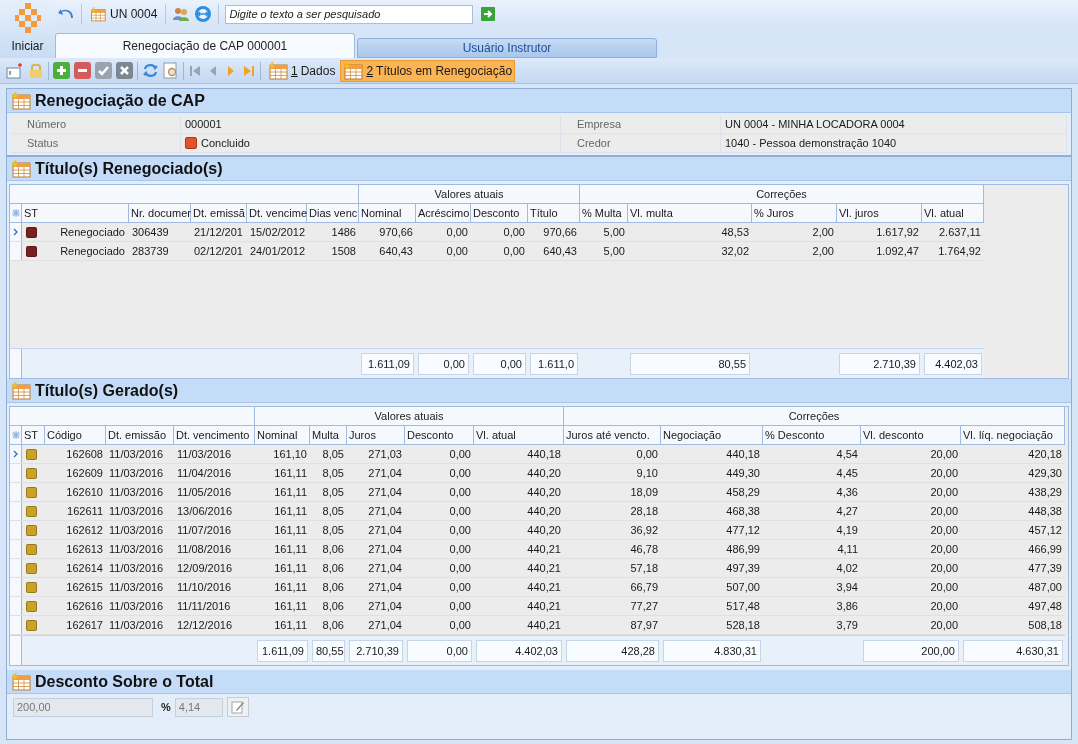 The width and height of the screenshot is (1078, 744). What do you see at coordinates (644, 511) in the screenshot?
I see `table-cell-text: 28,18` at bounding box center [644, 511].